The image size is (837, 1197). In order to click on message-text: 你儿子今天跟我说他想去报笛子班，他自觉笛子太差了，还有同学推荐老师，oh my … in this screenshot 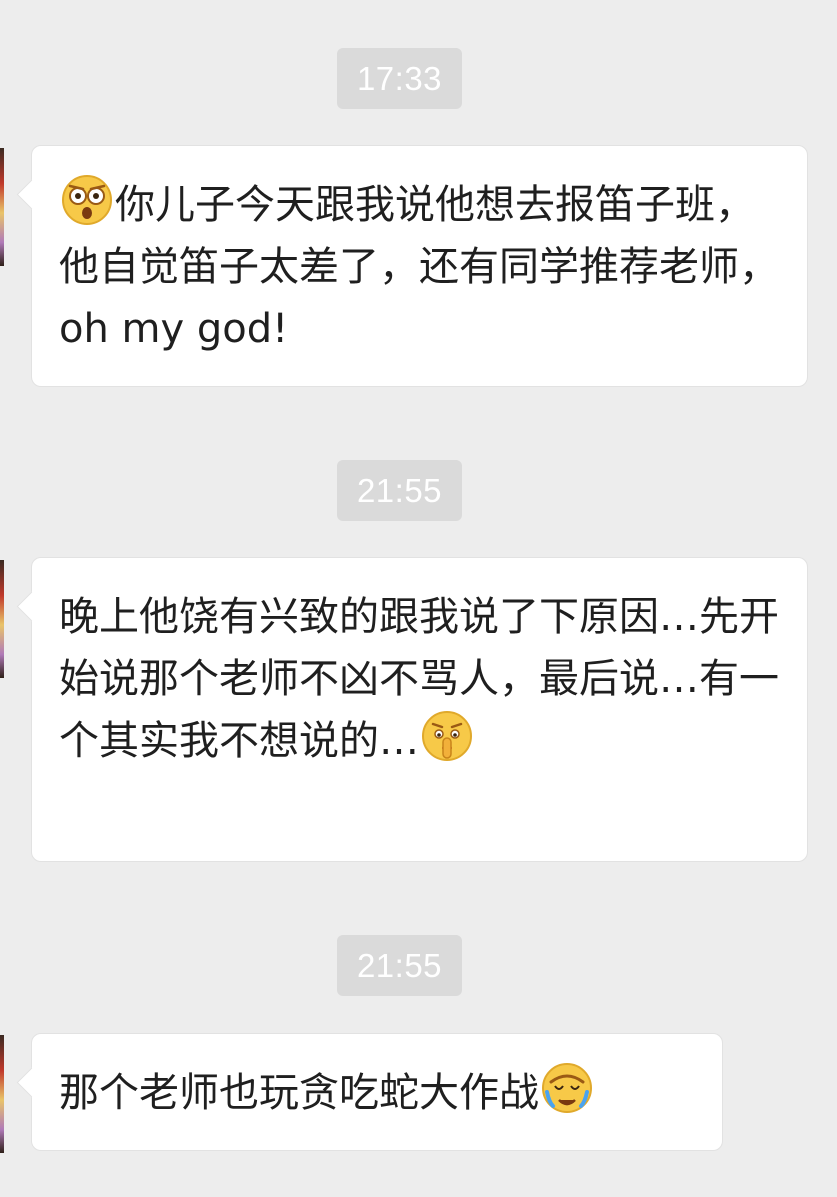, I will do `click(419, 267)`.